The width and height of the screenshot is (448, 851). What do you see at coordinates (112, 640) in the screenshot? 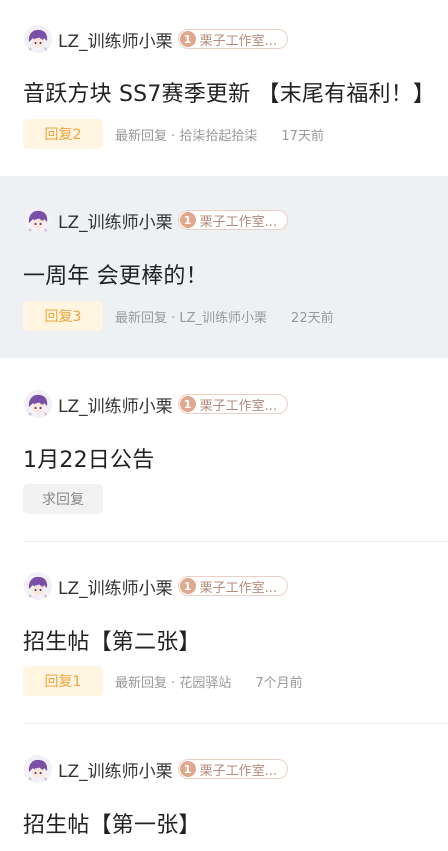
I see `post-title: 招生帖【第二张】` at bounding box center [112, 640].